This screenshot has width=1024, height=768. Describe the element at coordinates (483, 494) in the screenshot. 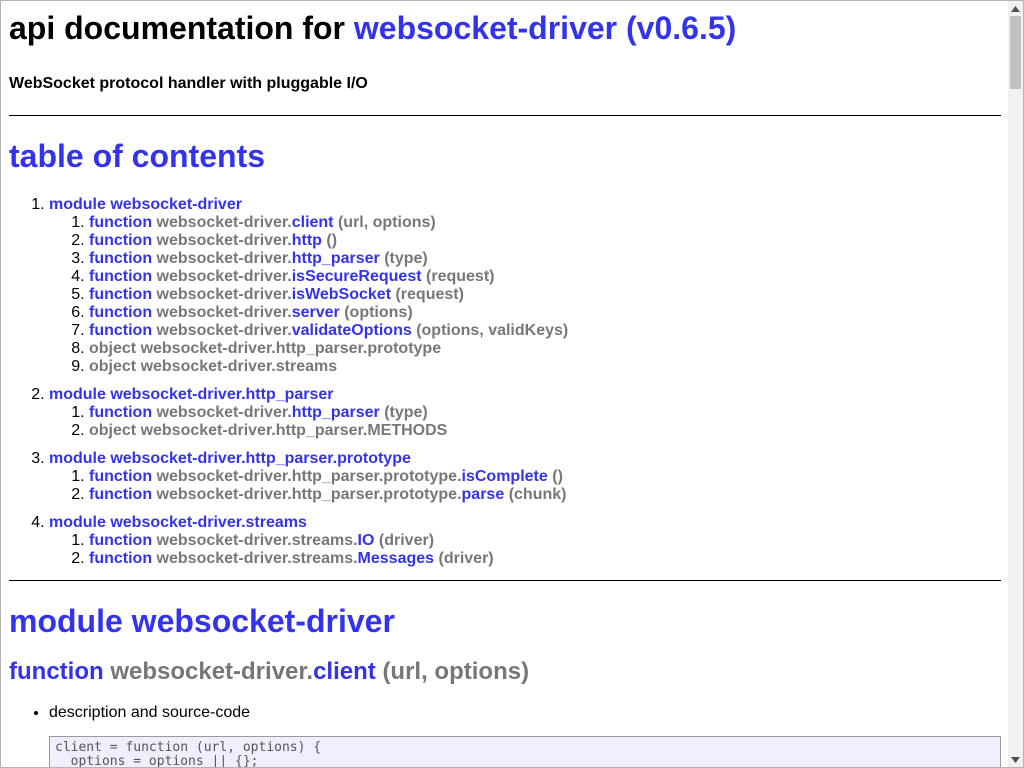

I see `toc-member-link: parse` at that location.